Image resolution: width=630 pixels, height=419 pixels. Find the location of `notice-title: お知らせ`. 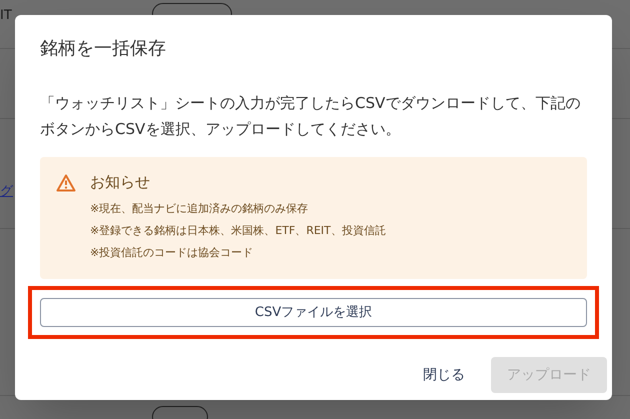

notice-title: お知らせ is located at coordinates (120, 182).